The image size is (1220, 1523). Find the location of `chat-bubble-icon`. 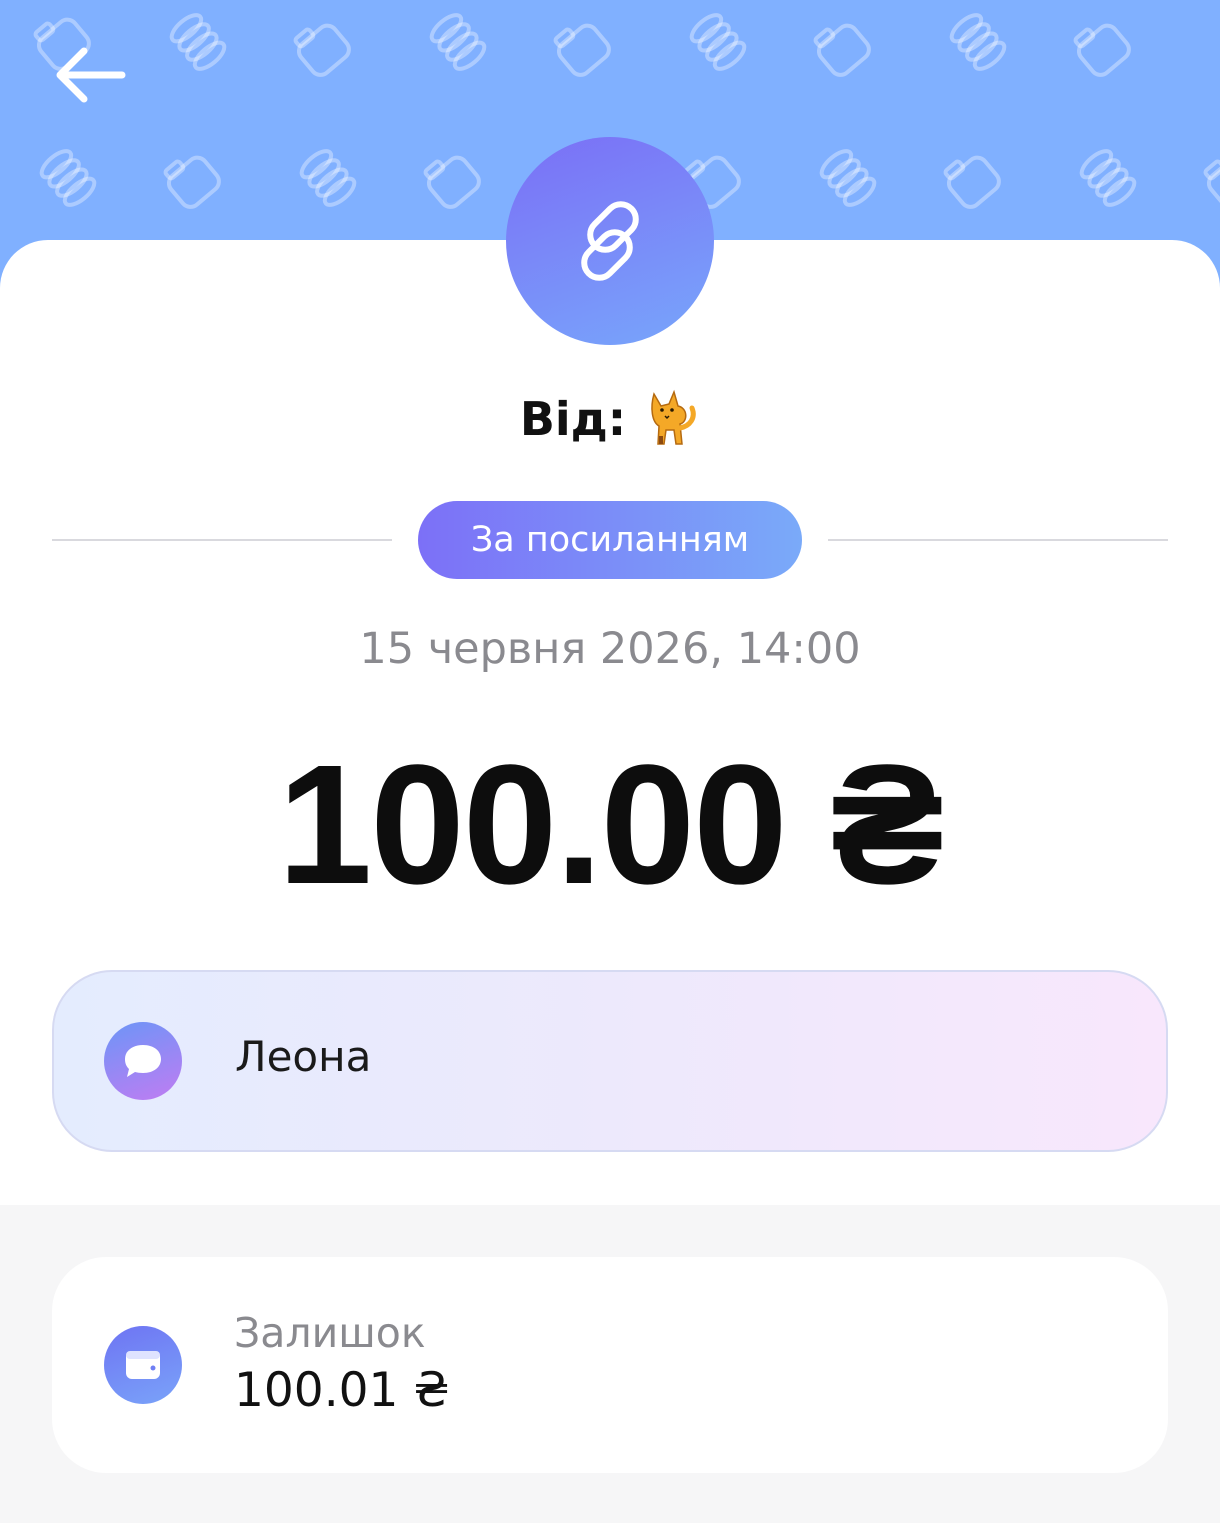

chat-bubble-icon is located at coordinates (143, 1061).